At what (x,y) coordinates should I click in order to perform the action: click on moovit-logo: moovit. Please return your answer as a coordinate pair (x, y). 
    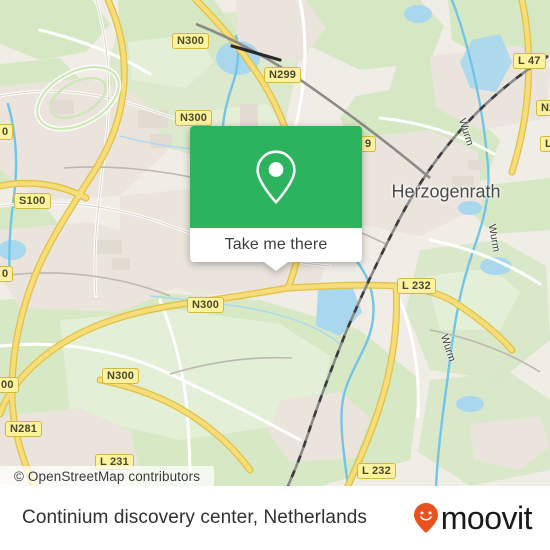
    Looking at the image, I should click on (473, 518).